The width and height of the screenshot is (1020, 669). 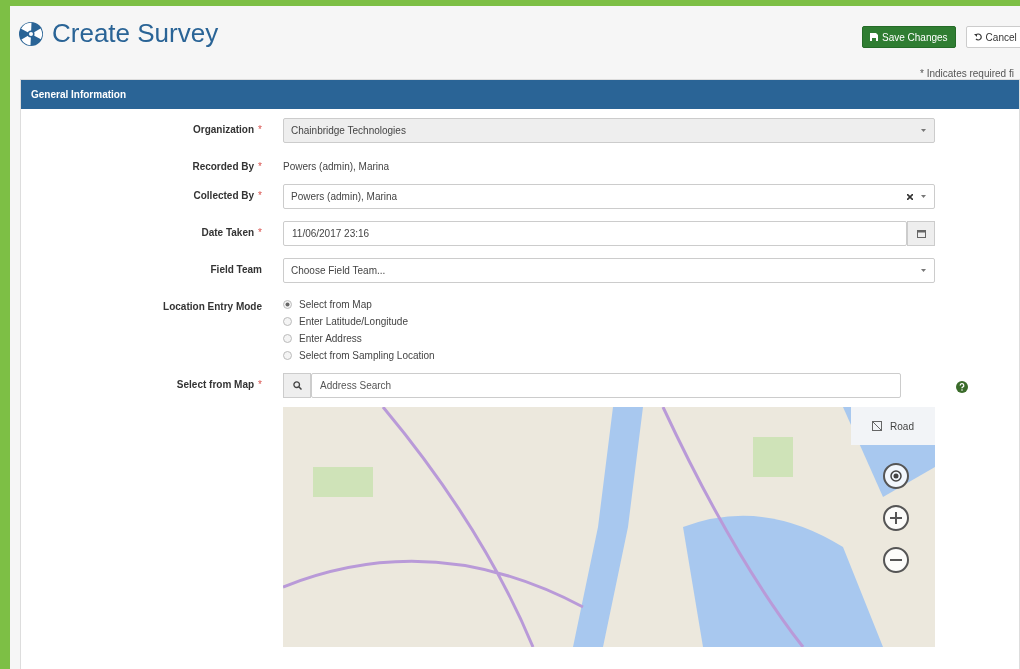 What do you see at coordinates (367, 355) in the screenshot?
I see `radio-label: Select from Sampling Location` at bounding box center [367, 355].